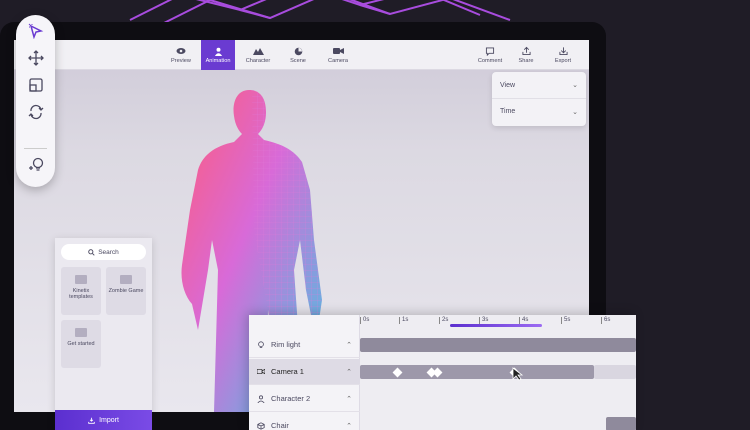  Describe the element at coordinates (508, 111) in the screenshot. I see `time-label: Time` at that location.